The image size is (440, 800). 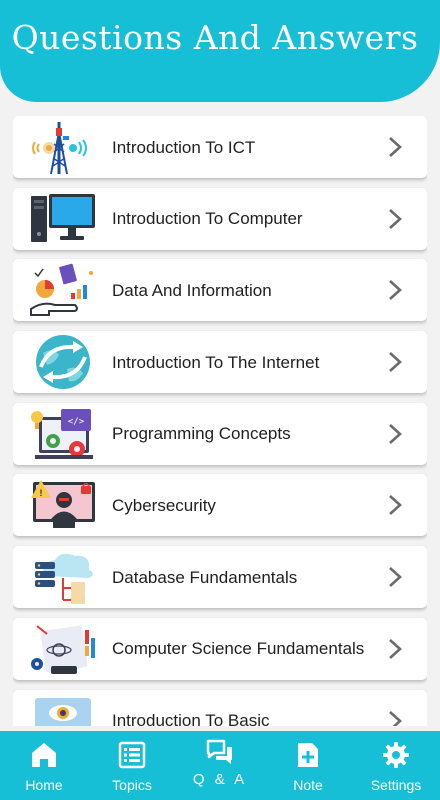 I want to click on list-item-label: Computer Science Fundamentals, so click(x=238, y=649).